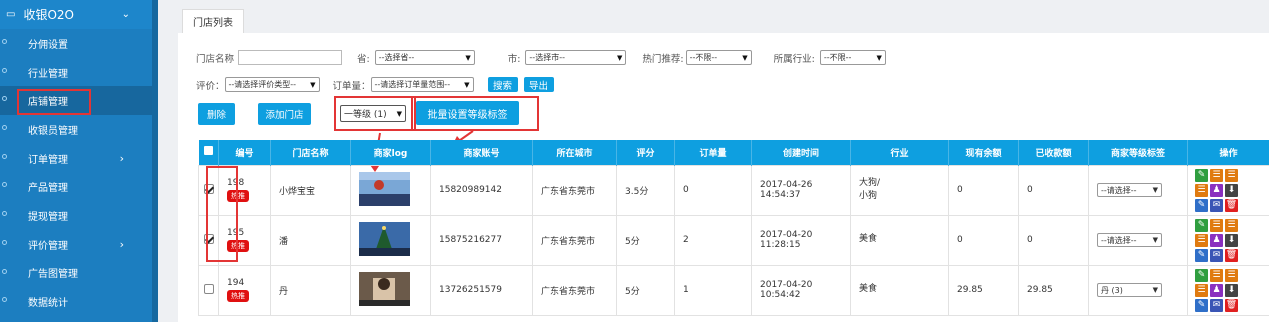  What do you see at coordinates (801, 190) in the screenshot?
I see `created-time: 2017-04-26 14:54:37` at bounding box center [801, 190].